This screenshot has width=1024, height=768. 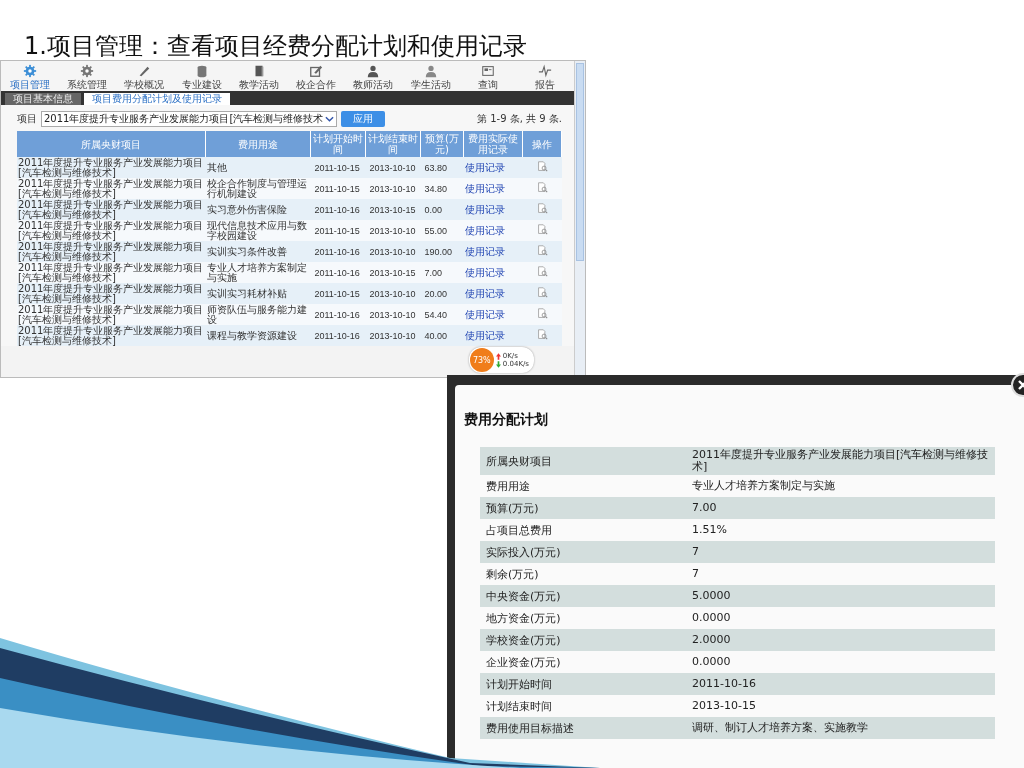 I want to click on toolbar-label: 学生活动, so click(x=430, y=84).